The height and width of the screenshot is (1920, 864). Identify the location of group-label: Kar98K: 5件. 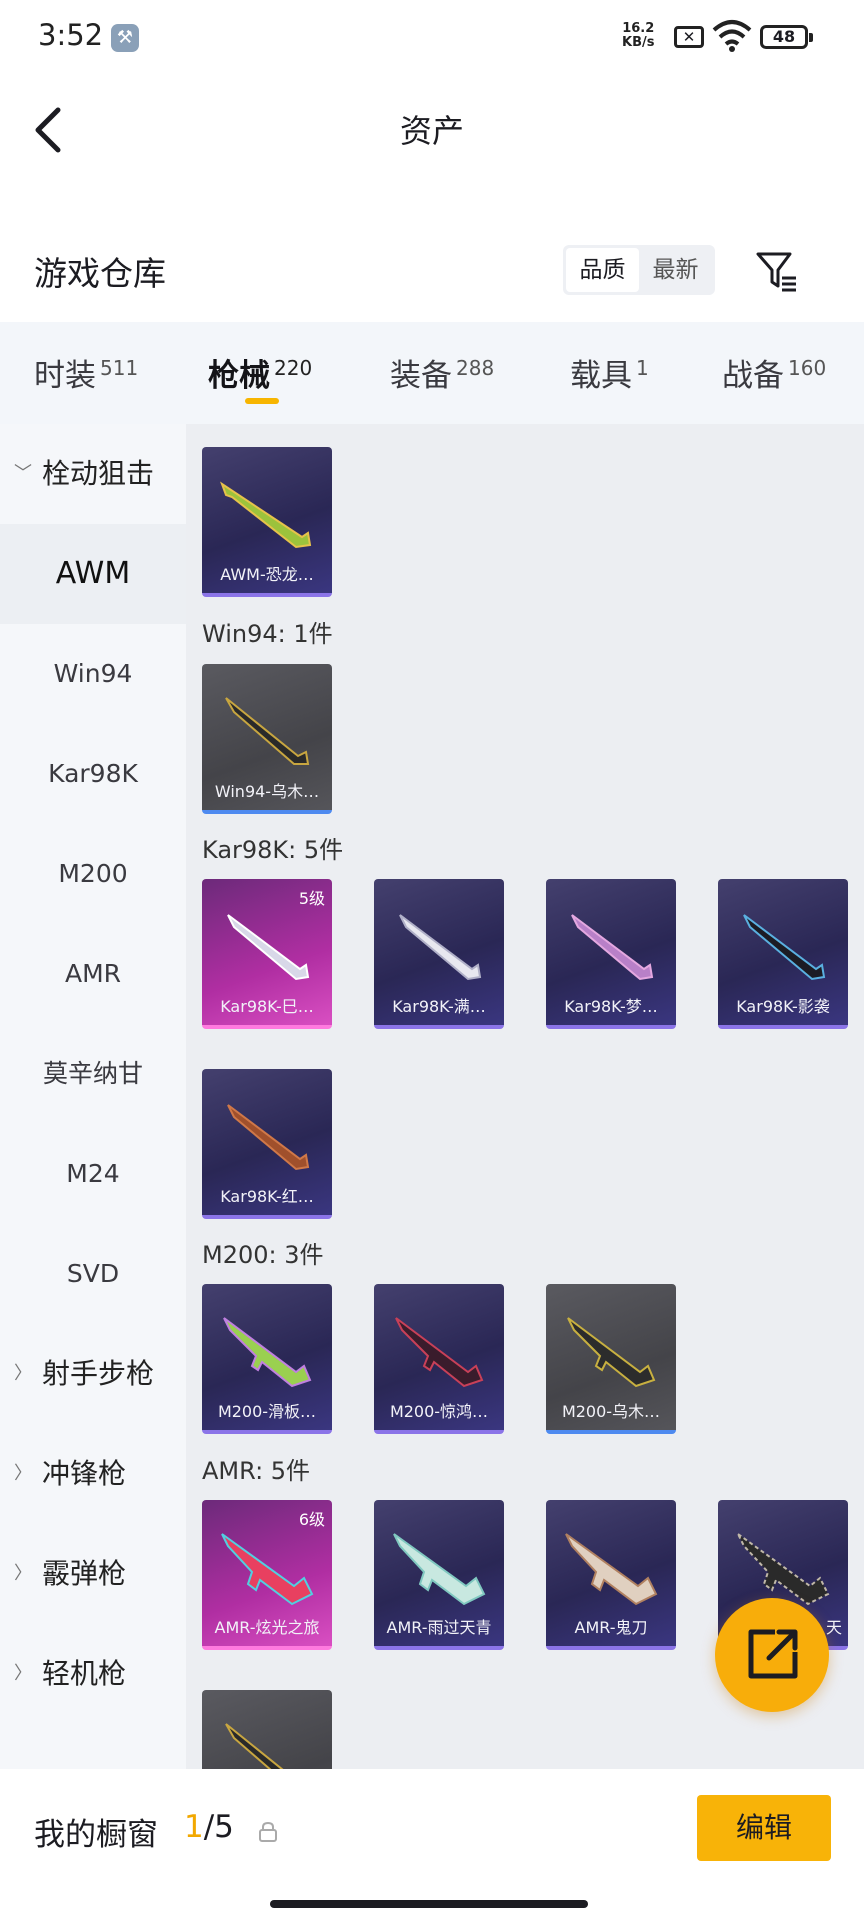
(273, 850).